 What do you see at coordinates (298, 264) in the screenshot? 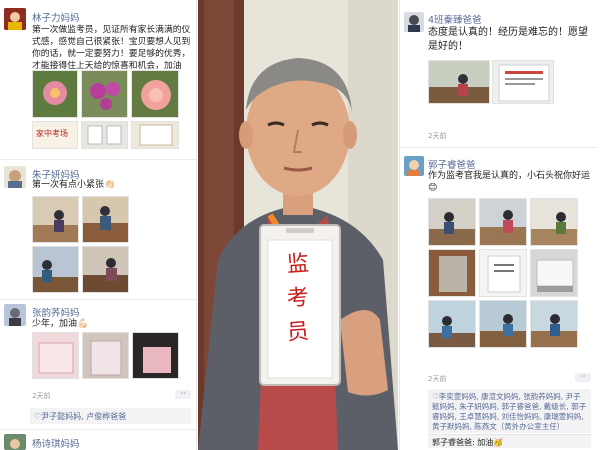
I see `badge-char: 监` at bounding box center [298, 264].